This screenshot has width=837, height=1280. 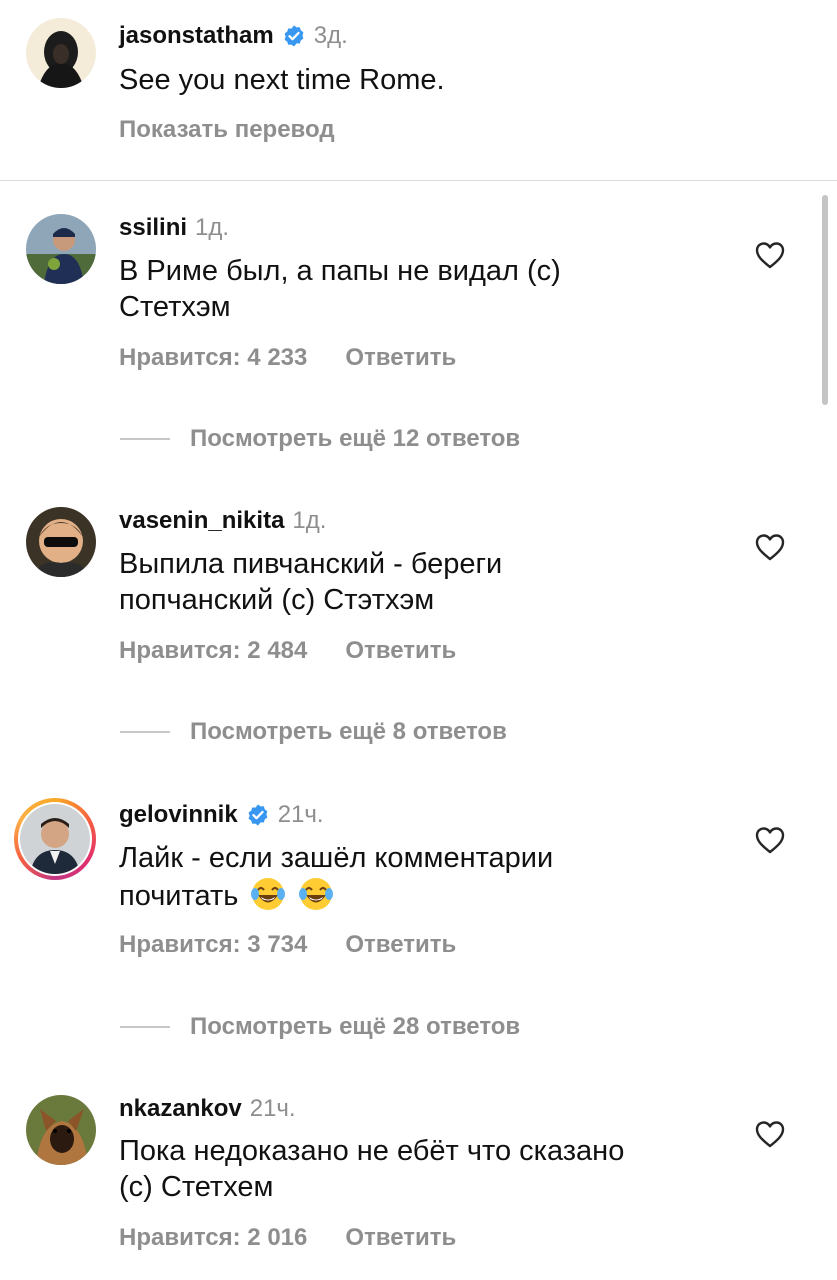 I want to click on likes-count: Нравится: 4 233, so click(x=213, y=358).